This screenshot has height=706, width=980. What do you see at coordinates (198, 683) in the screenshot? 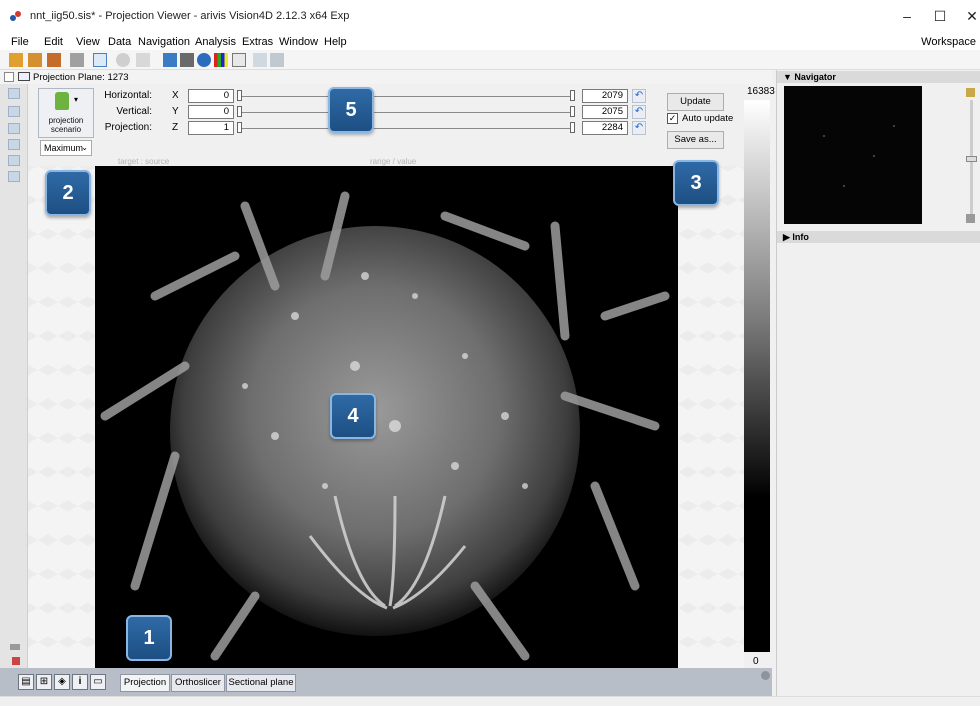
I see `tab-orthoslicer: Orthoslicer` at bounding box center [198, 683].